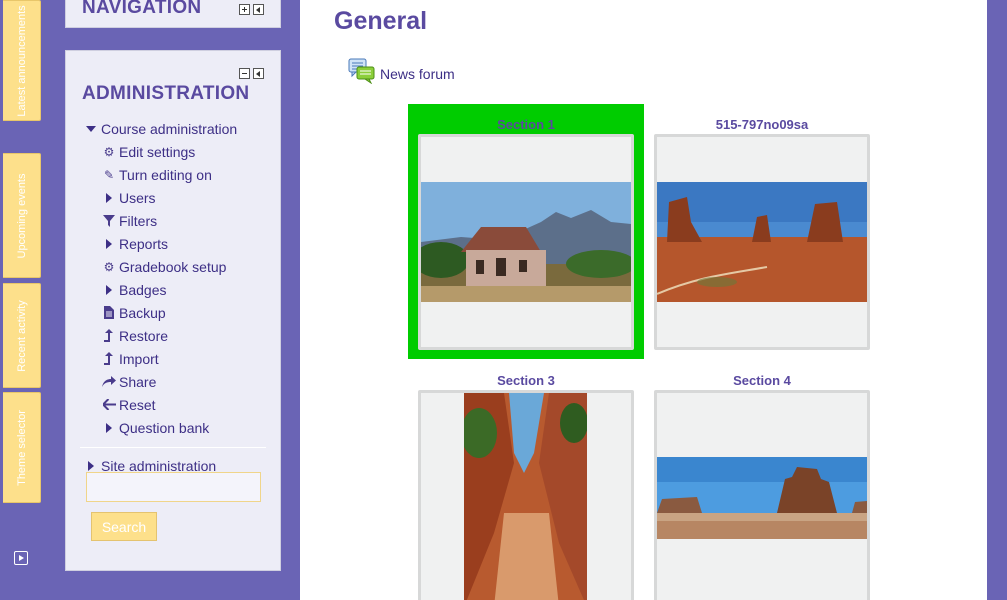 This screenshot has height=600, width=1007. What do you see at coordinates (177, 404) in the screenshot?
I see `tree-item-reset: Reset` at bounding box center [177, 404].